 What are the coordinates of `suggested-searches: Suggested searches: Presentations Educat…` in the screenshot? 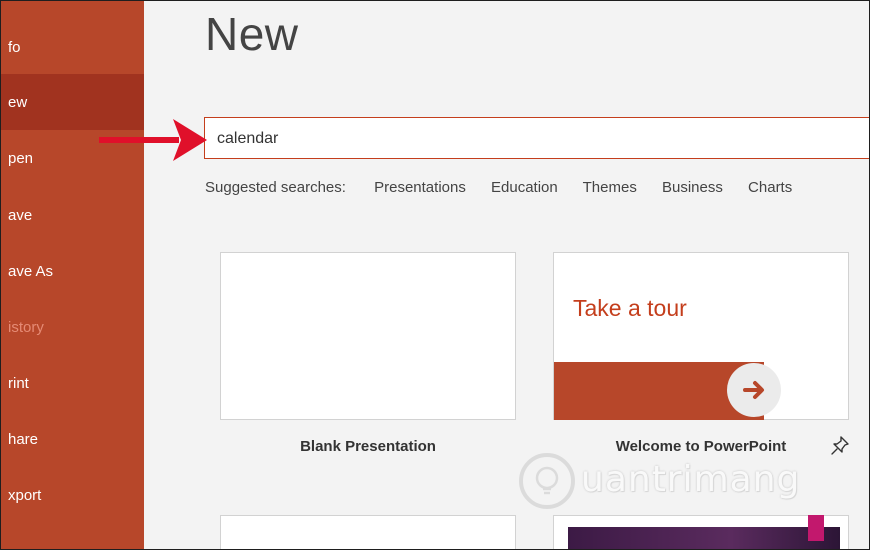 It's located at (509, 187).